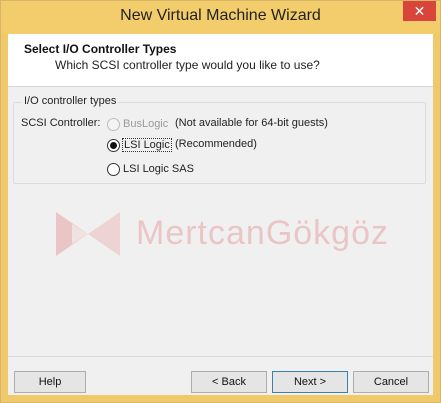  Describe the element at coordinates (61, 123) in the screenshot. I see `scsi-controller-label: SCSI Controller:` at that location.